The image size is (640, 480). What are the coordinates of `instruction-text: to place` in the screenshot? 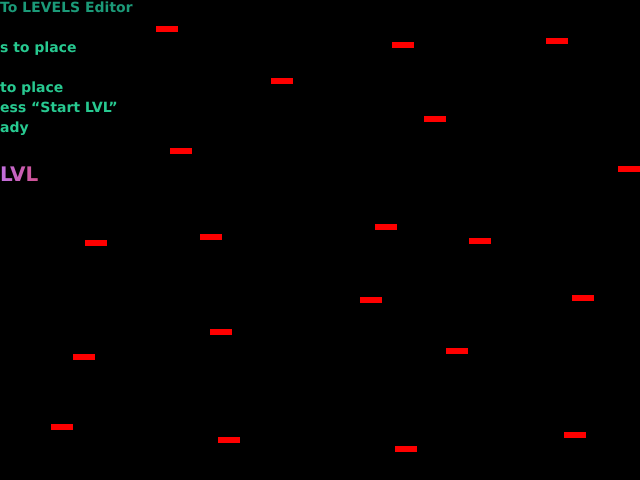 It's located at (32, 88).